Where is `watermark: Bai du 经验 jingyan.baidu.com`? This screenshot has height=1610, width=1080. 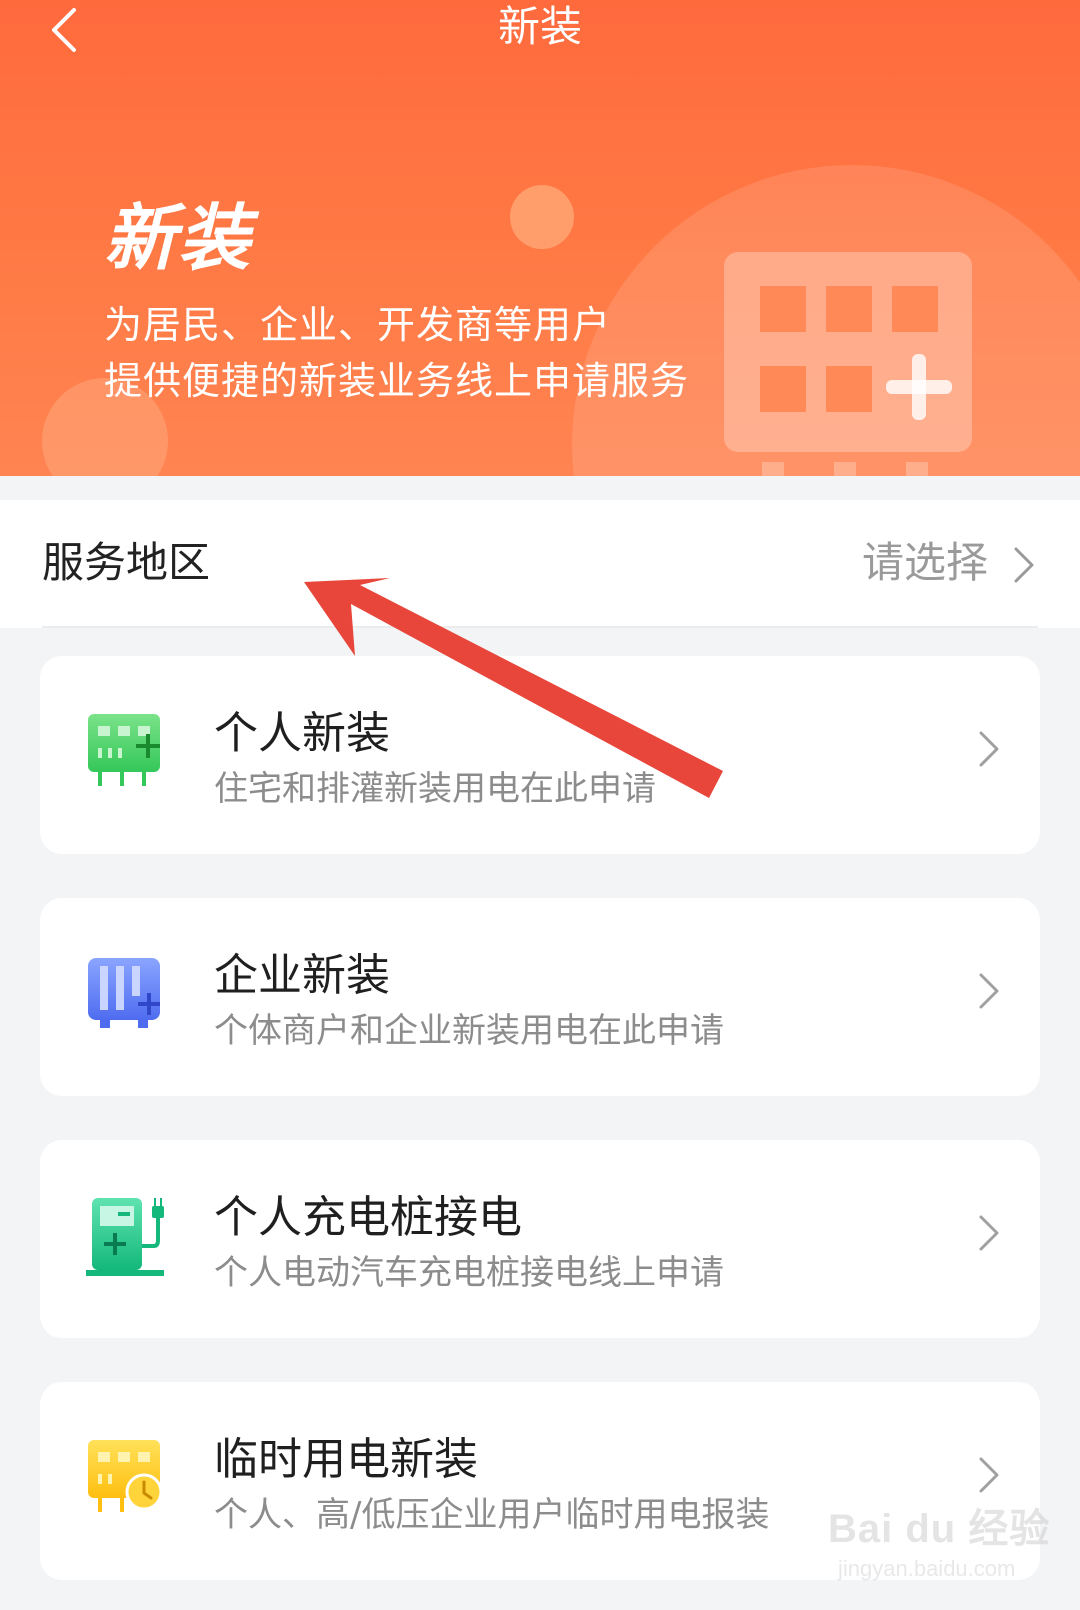
watermark: Bai du 经验 jingyan.baidu.com is located at coordinates (943, 1546).